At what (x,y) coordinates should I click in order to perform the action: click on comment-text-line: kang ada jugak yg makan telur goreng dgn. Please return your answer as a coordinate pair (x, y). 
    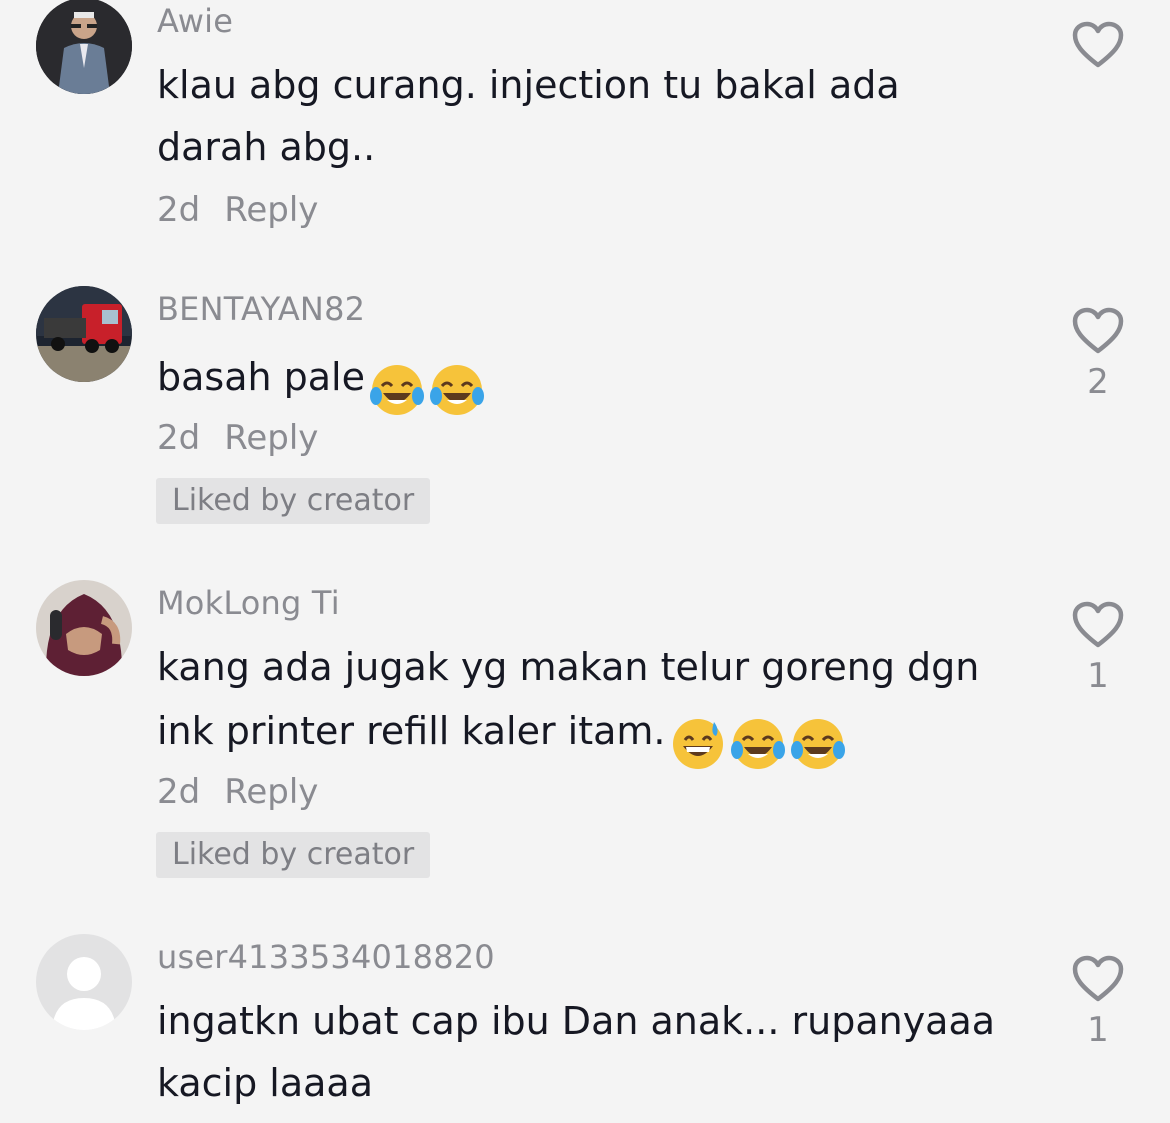
    Looking at the image, I should click on (568, 667).